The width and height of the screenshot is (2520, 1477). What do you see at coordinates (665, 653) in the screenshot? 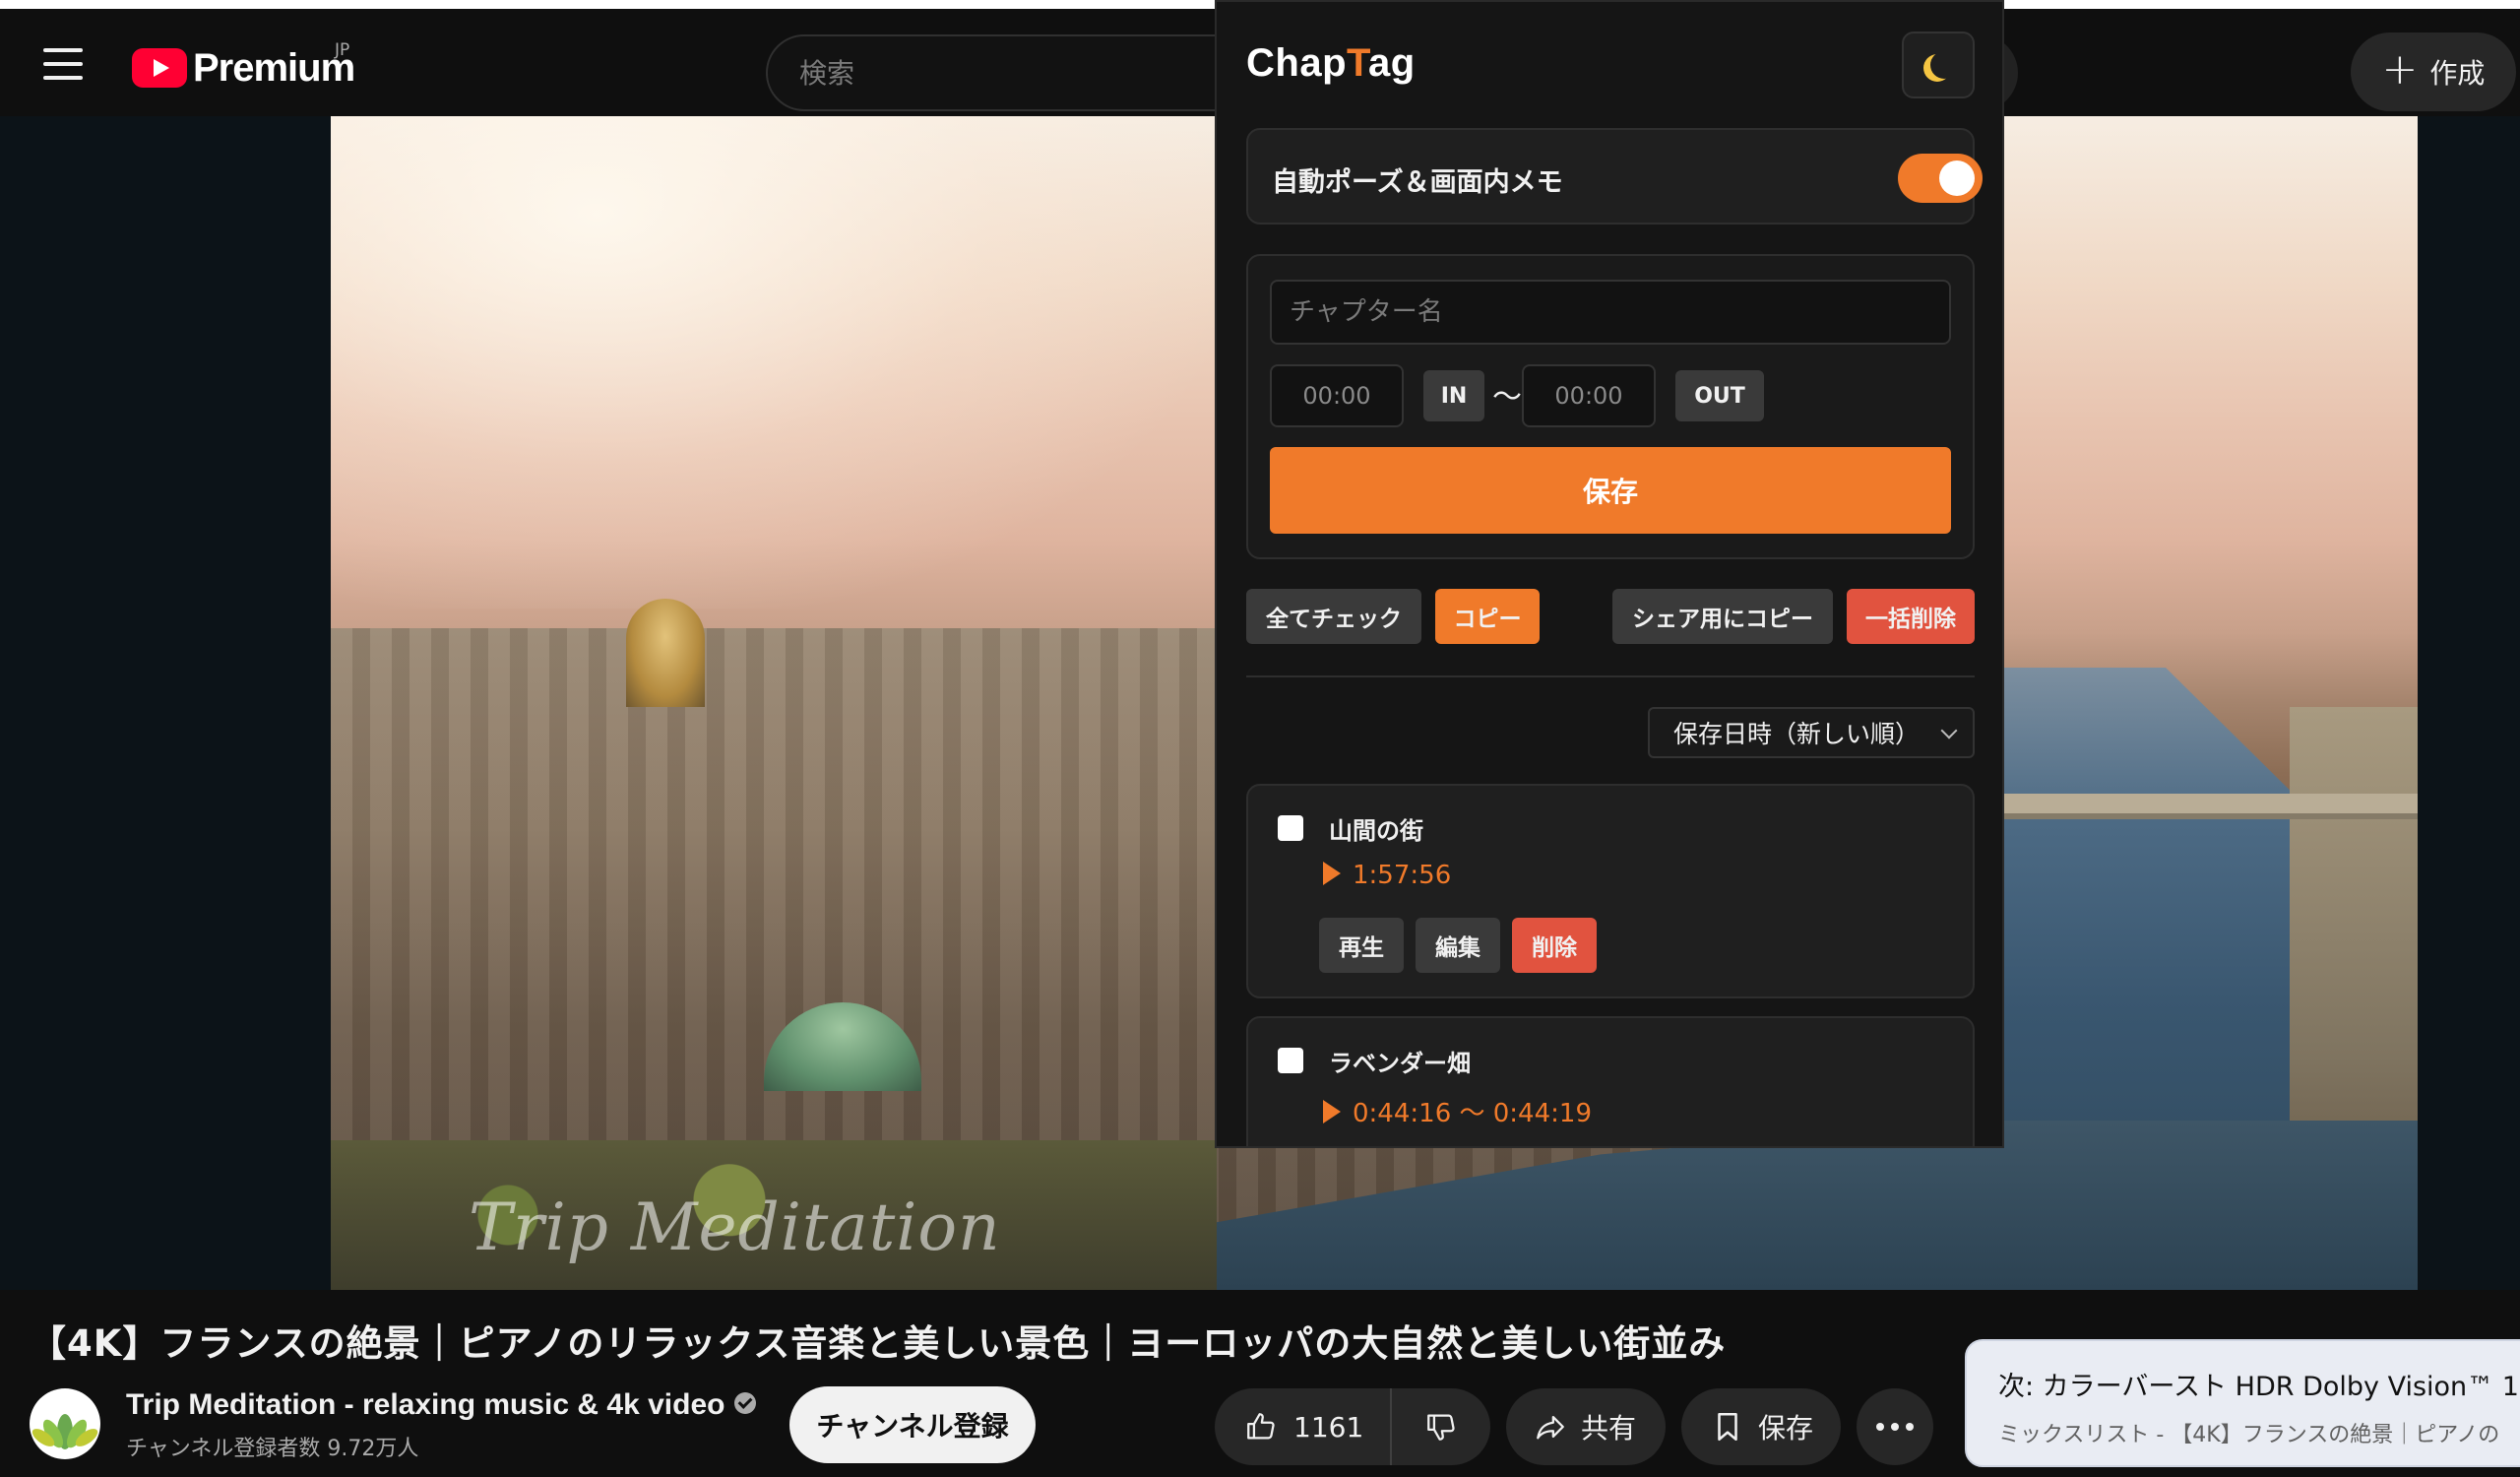
I see `video-golden-dome` at bounding box center [665, 653].